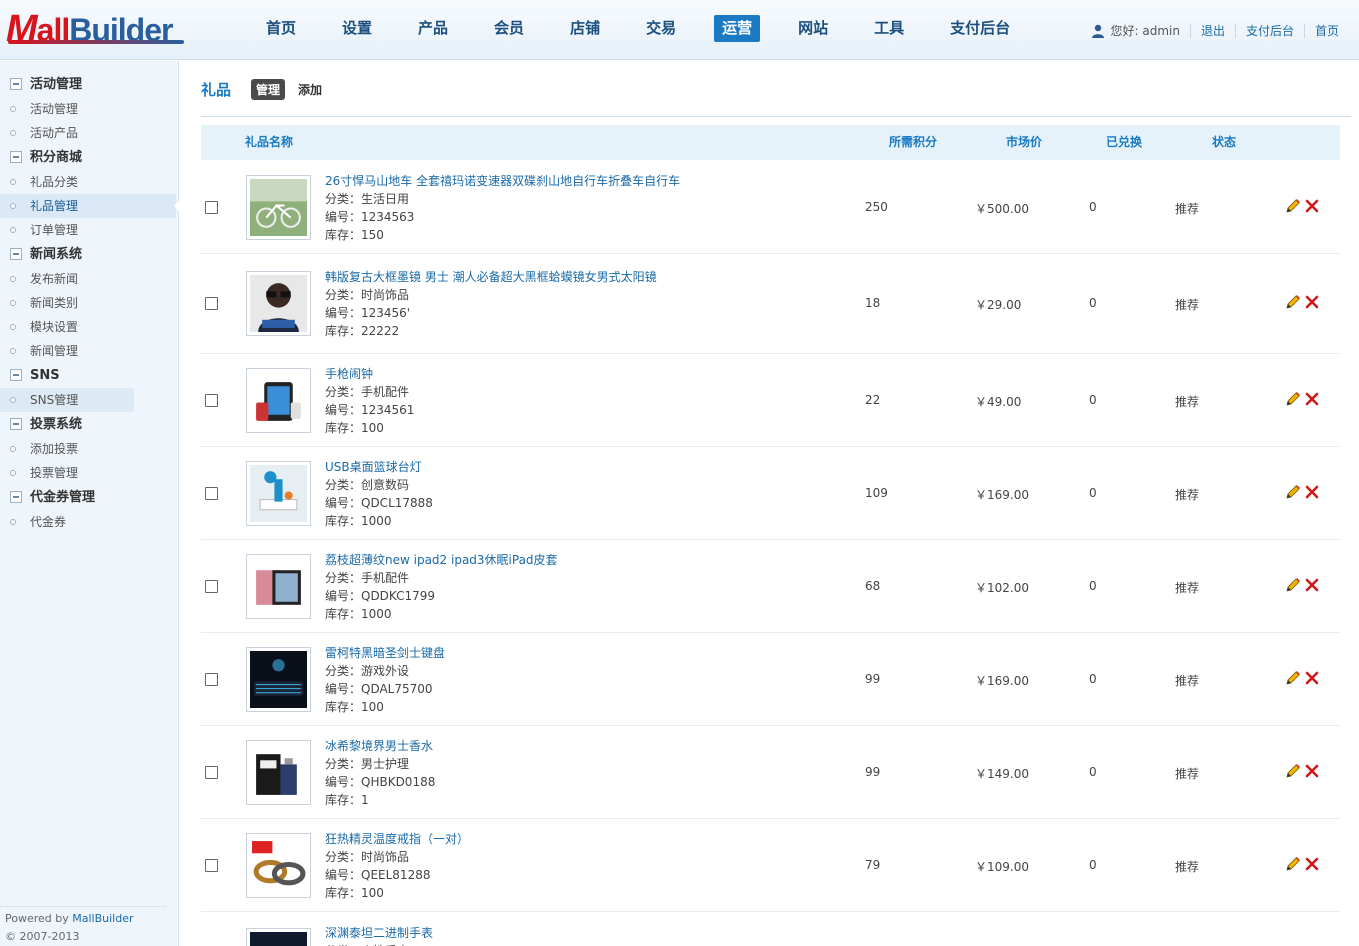 This screenshot has width=1359, height=946. I want to click on market-price-cell: ￥29.00, so click(998, 305).